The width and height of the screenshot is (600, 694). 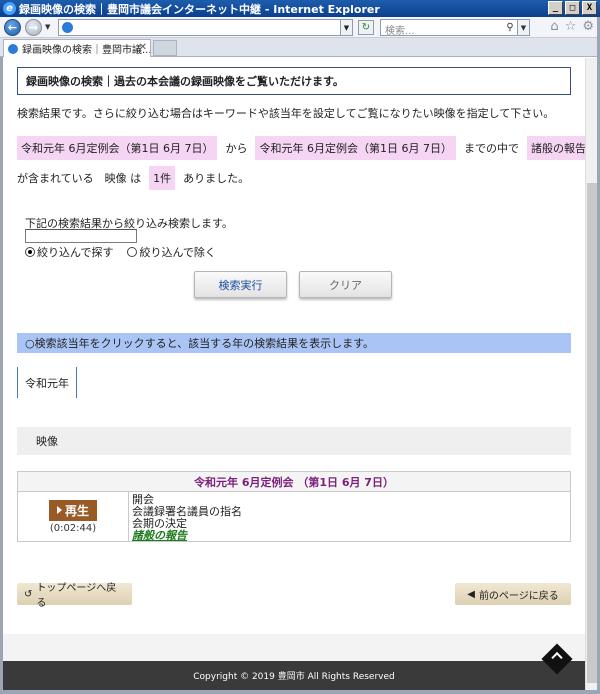 I want to click on browser-search-input: 検索... ⚲ ▼, so click(x=455, y=28).